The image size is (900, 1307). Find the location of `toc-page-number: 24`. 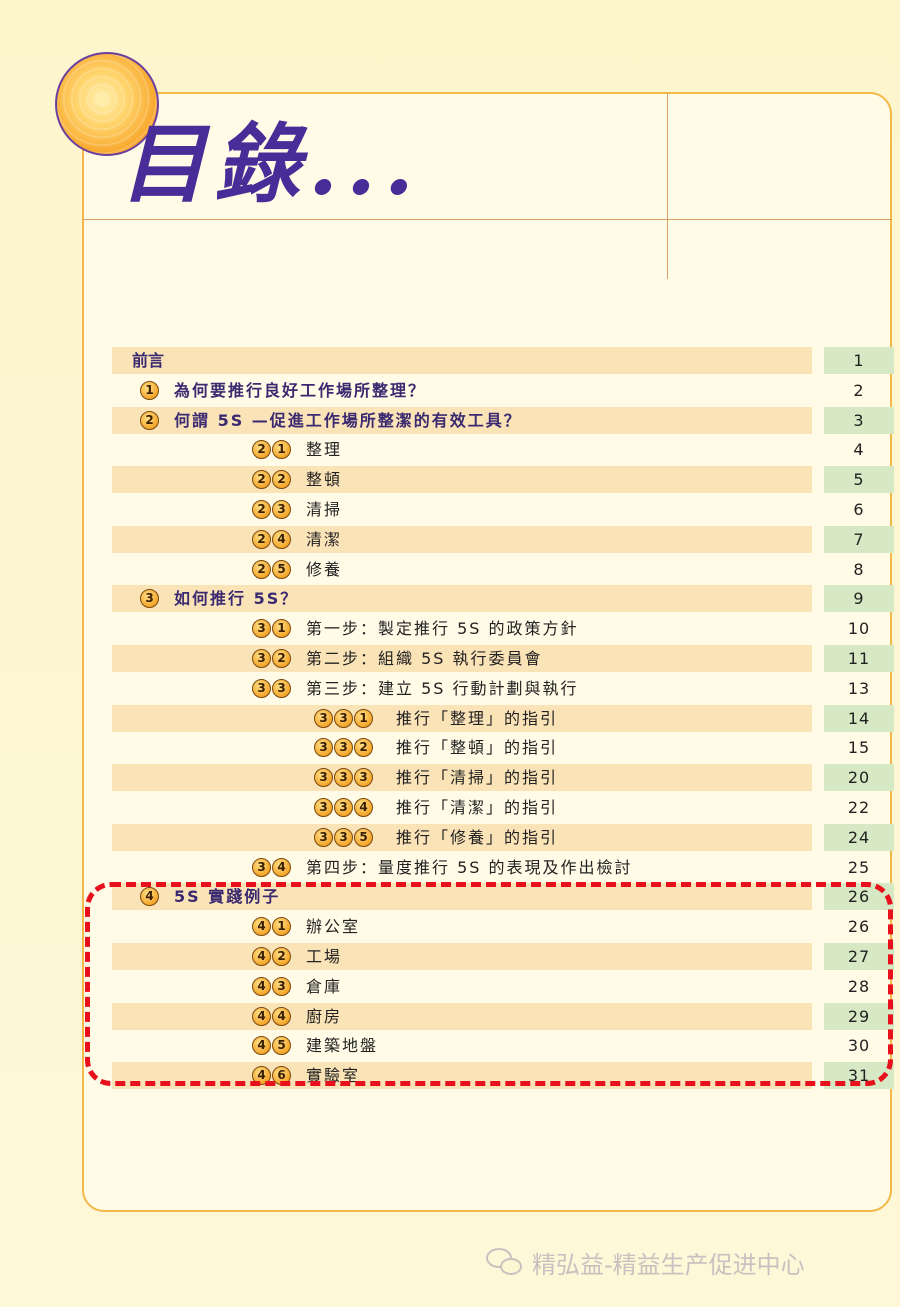

toc-page-number: 24 is located at coordinates (859, 837).